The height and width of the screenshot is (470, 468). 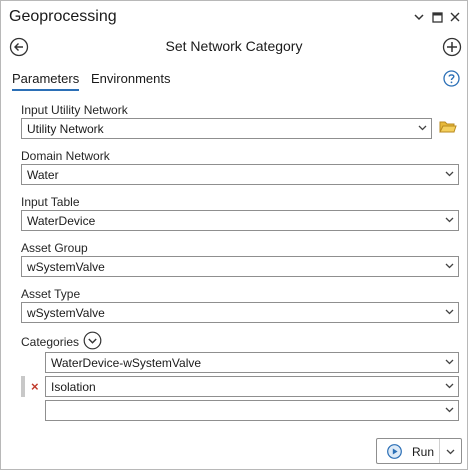 I want to click on tab-parameters: Parameters, so click(x=46, y=81).